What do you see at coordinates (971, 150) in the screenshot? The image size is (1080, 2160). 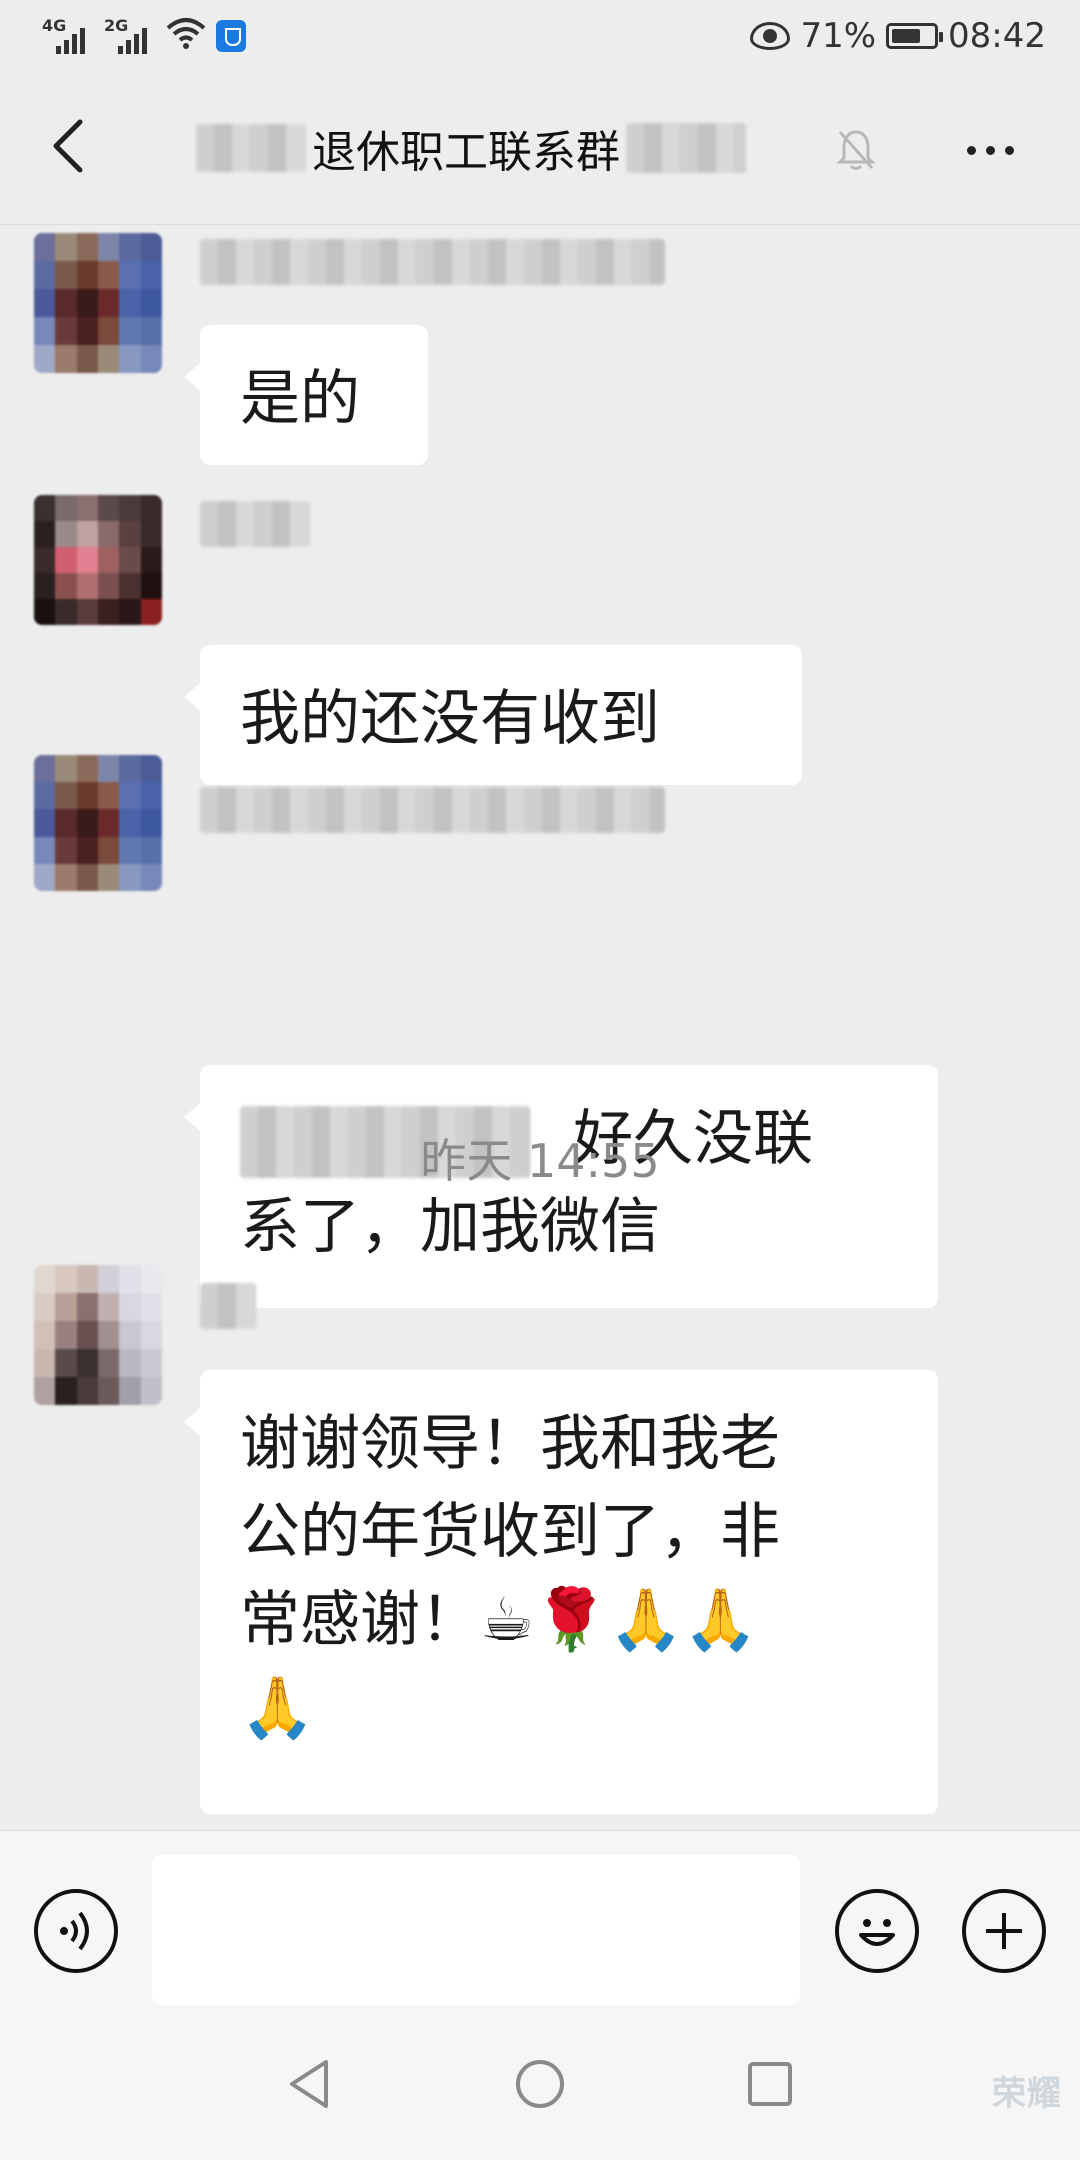 I see `more-dots-icon` at bounding box center [971, 150].